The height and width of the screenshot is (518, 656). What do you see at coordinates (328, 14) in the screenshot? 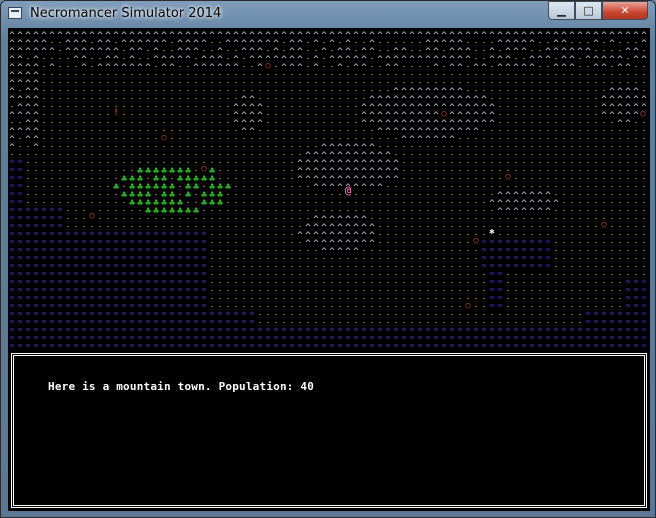
I see `title-bar: Necromancer Simulator 2014 ▁ □ ✕` at bounding box center [328, 14].